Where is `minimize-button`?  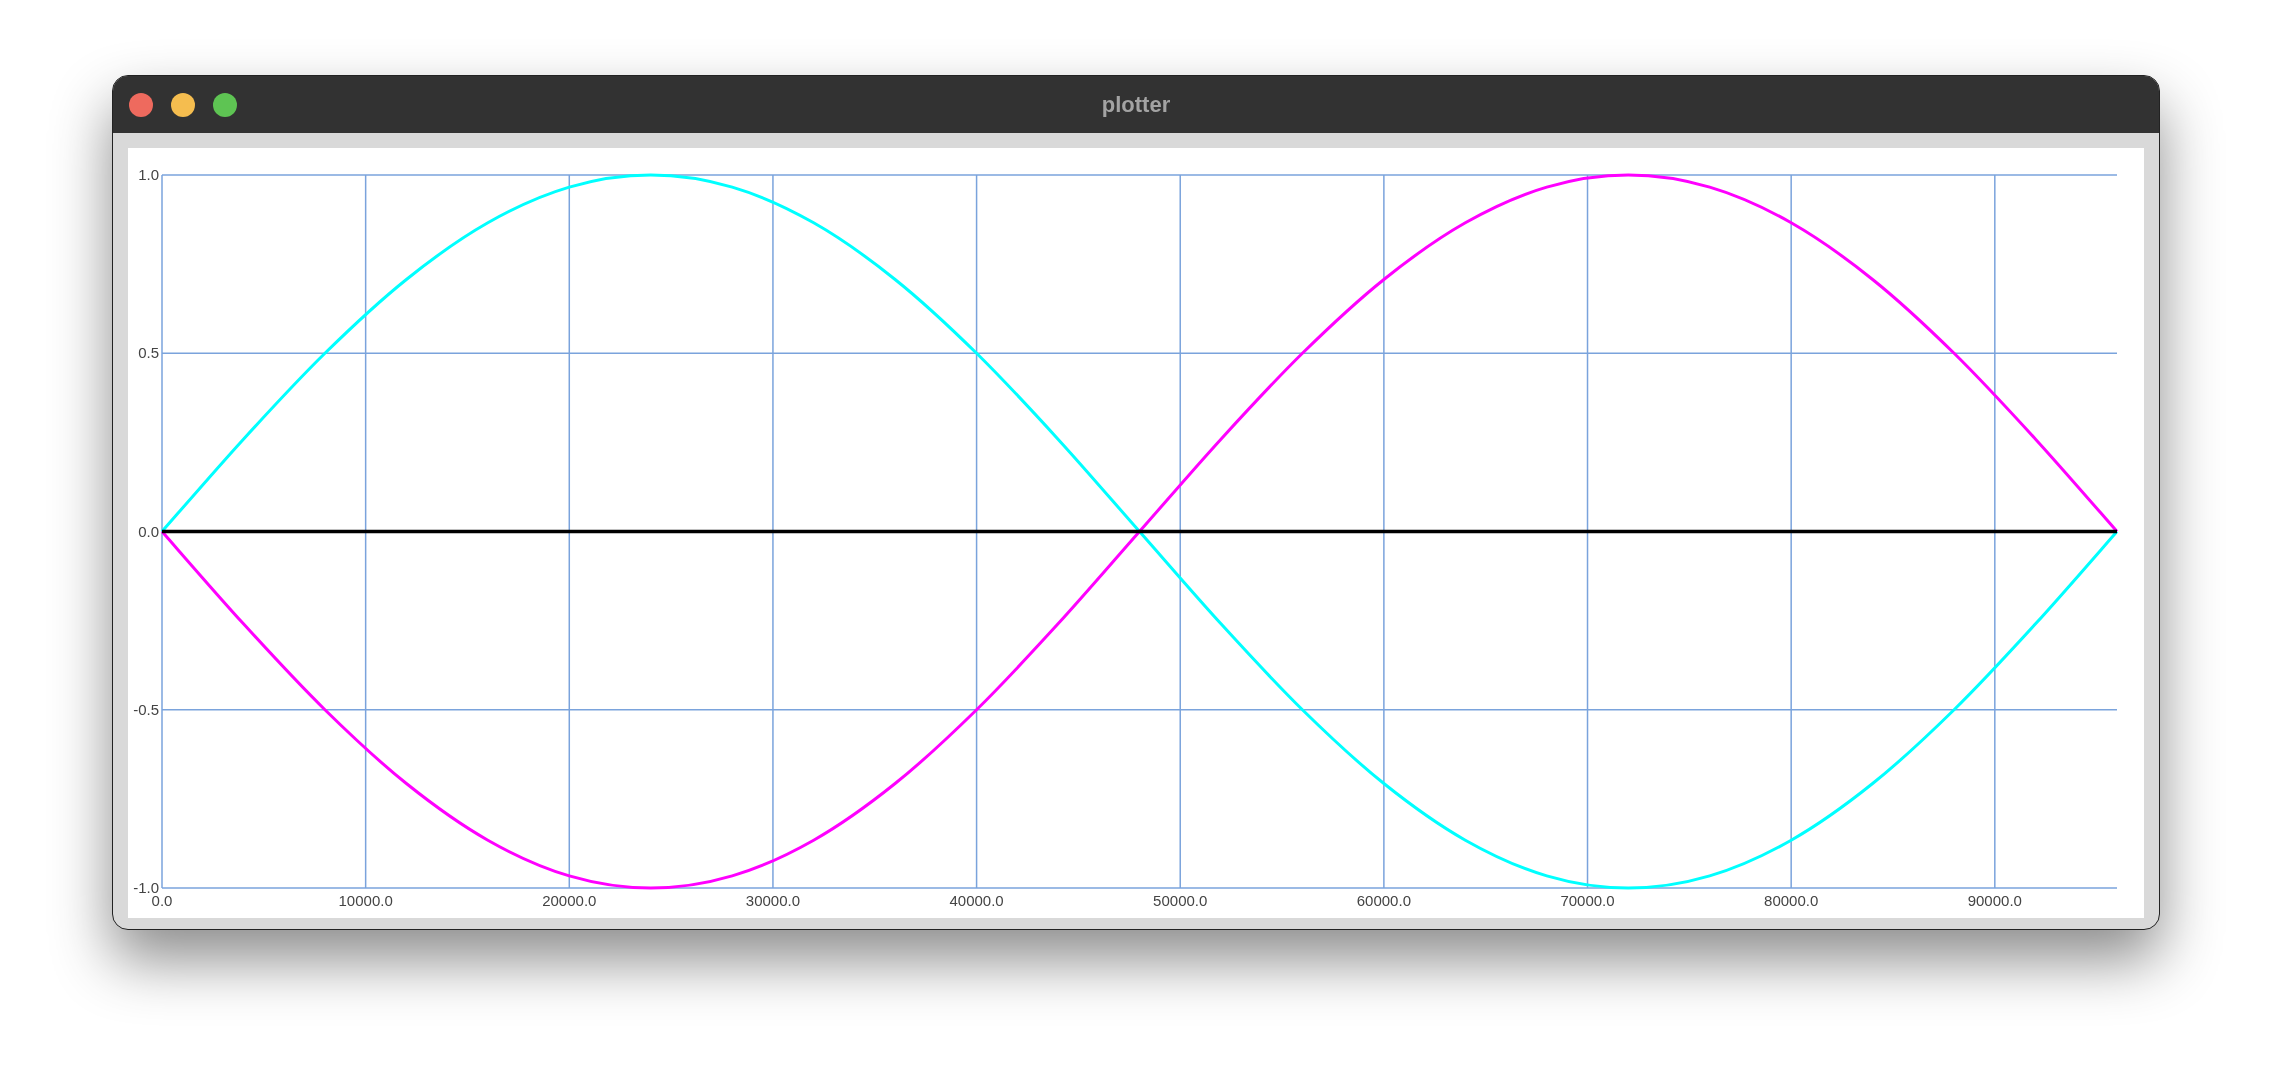 minimize-button is located at coordinates (183, 104).